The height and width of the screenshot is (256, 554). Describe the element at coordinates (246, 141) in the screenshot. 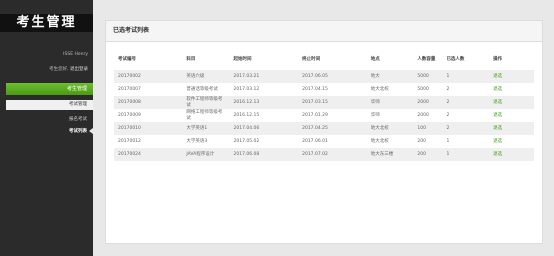

I see `cell-start: 2017.05.02` at that location.